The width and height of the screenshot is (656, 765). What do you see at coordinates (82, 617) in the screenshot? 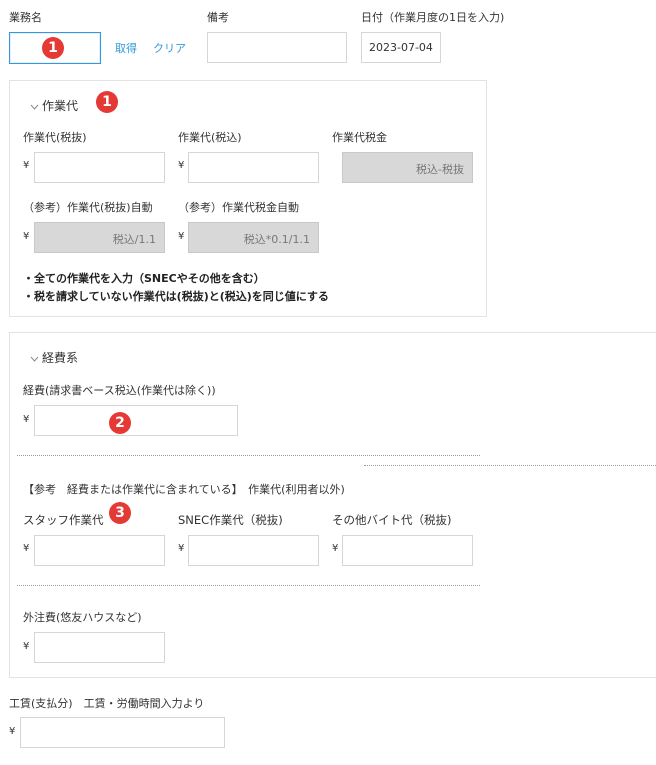
I see `outsource-label: 外注費(悠友ハウスなど)` at bounding box center [82, 617].